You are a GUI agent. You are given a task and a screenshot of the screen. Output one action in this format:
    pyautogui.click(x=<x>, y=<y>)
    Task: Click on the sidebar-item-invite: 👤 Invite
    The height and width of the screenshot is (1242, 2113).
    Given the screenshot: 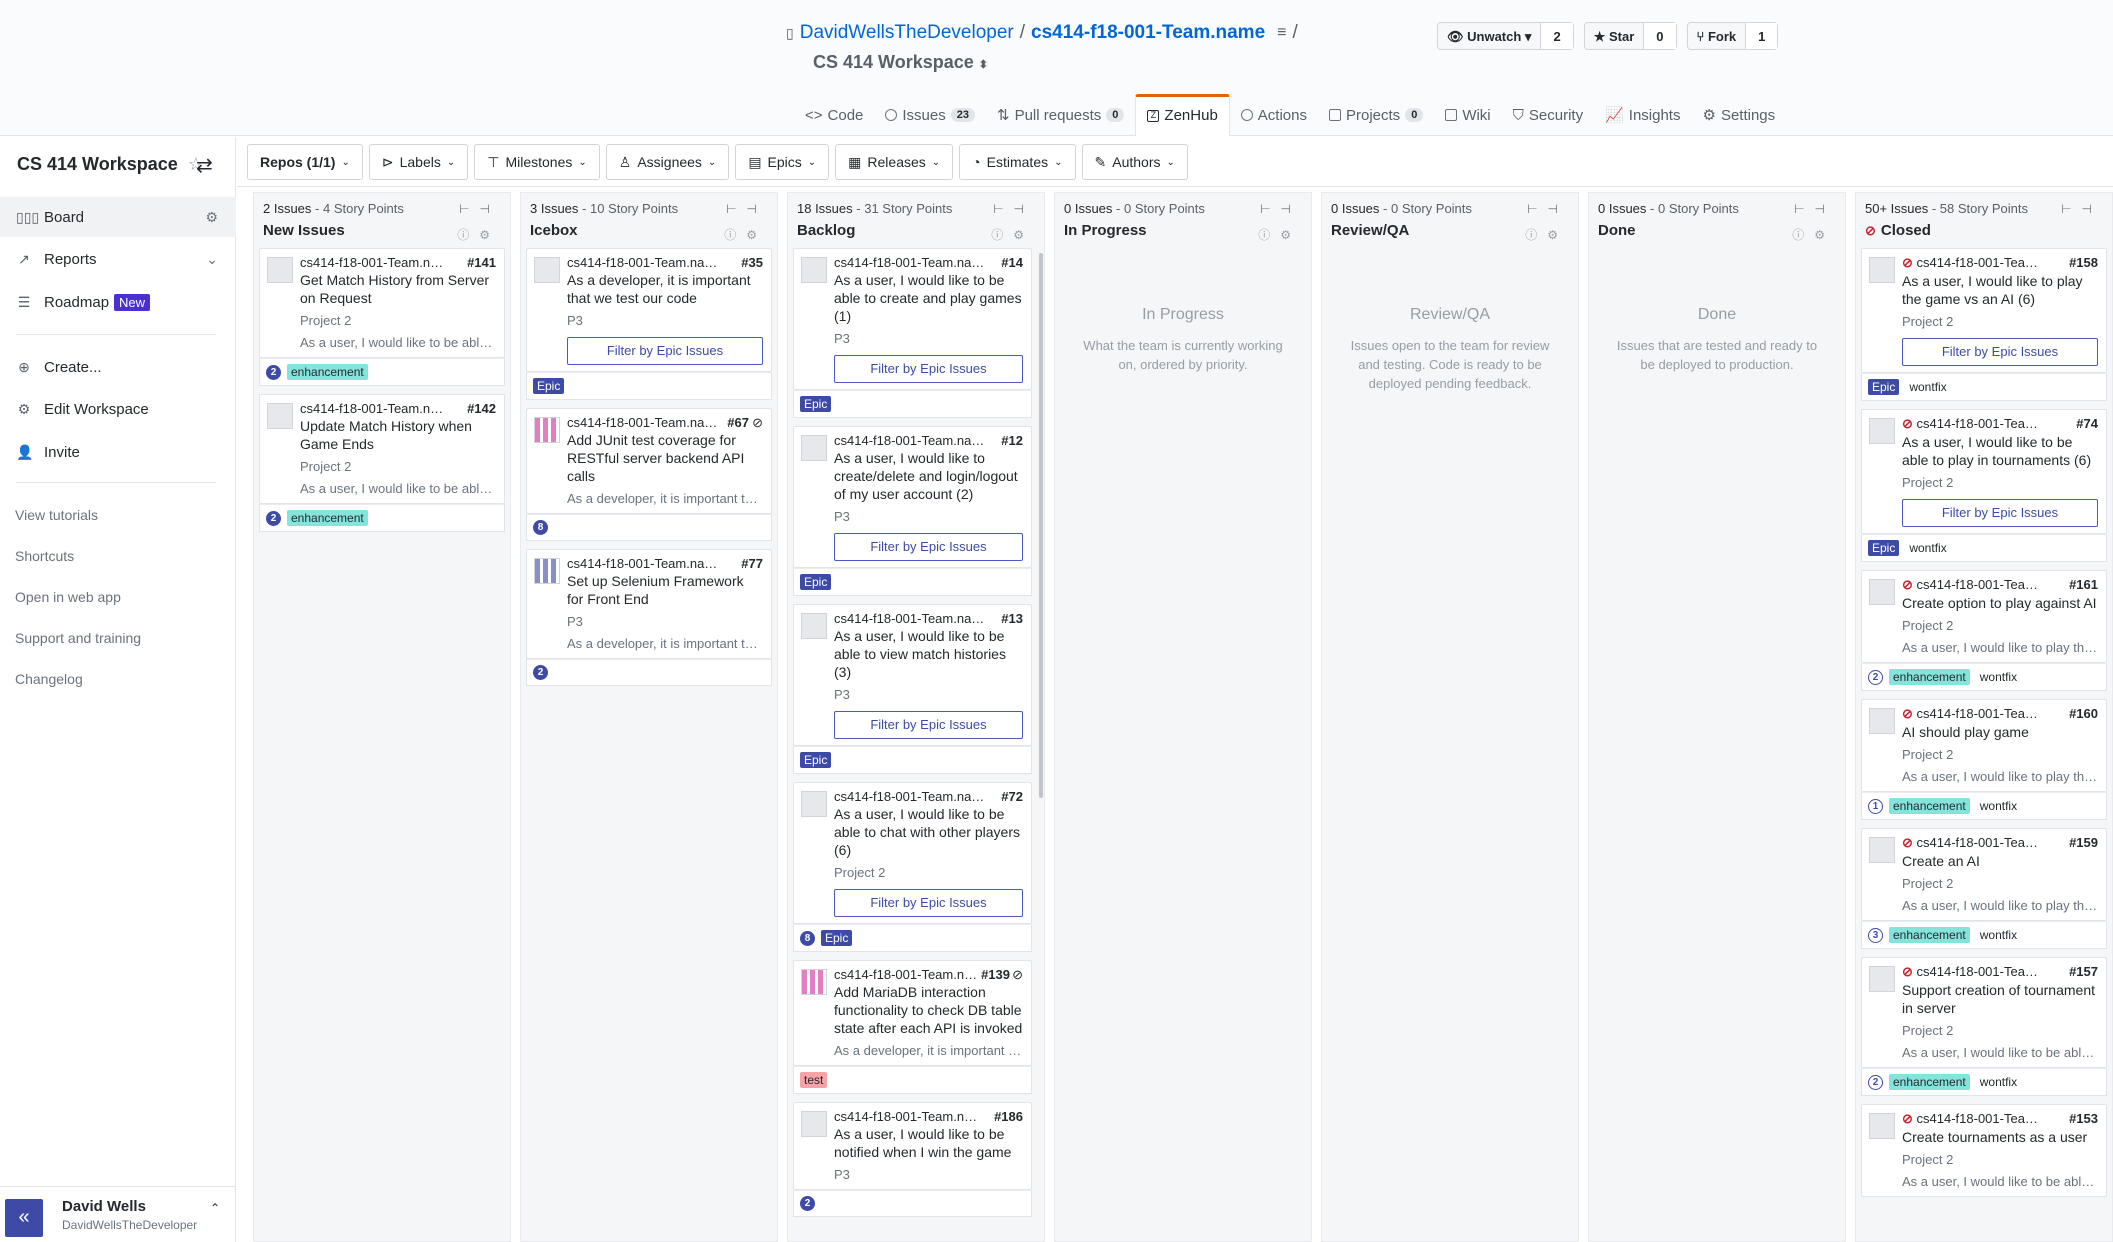 What is the action you would take?
    pyautogui.click(x=118, y=452)
    